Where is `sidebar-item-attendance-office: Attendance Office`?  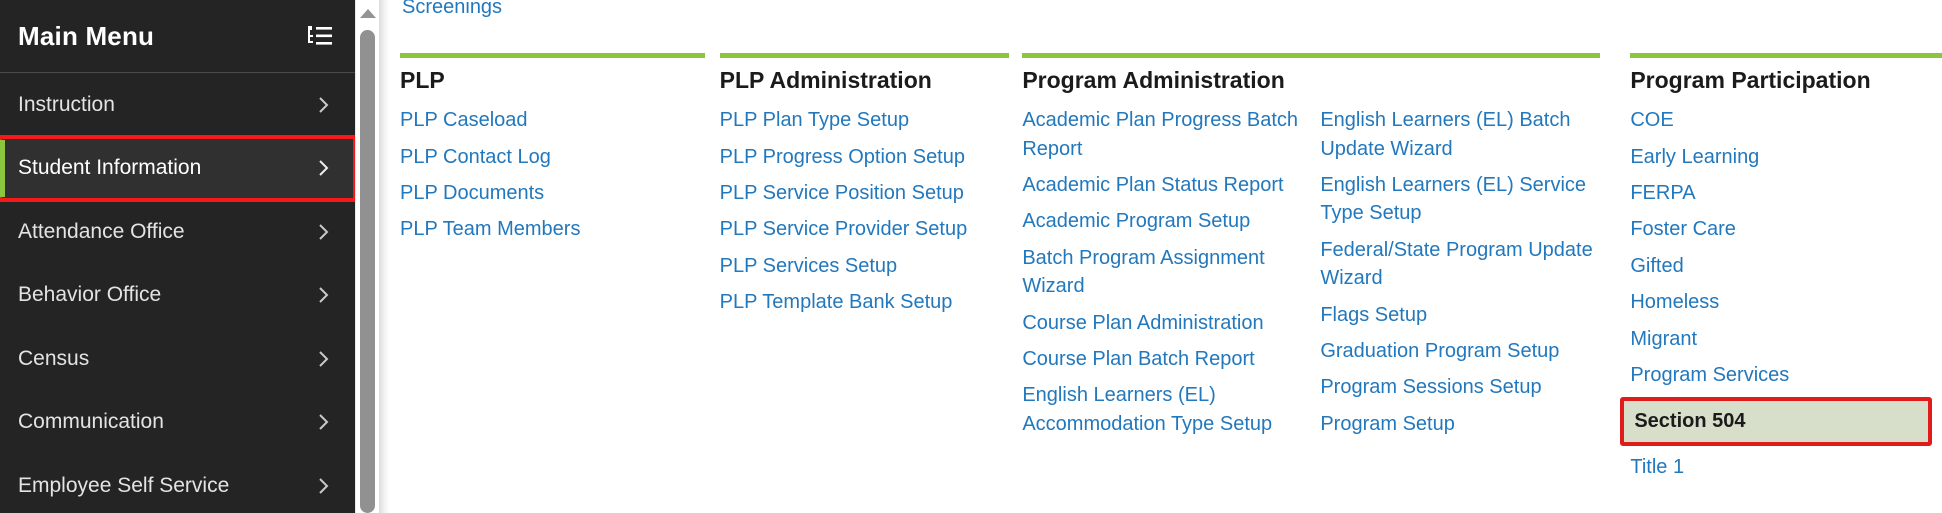 sidebar-item-attendance-office: Attendance Office is located at coordinates (177, 232).